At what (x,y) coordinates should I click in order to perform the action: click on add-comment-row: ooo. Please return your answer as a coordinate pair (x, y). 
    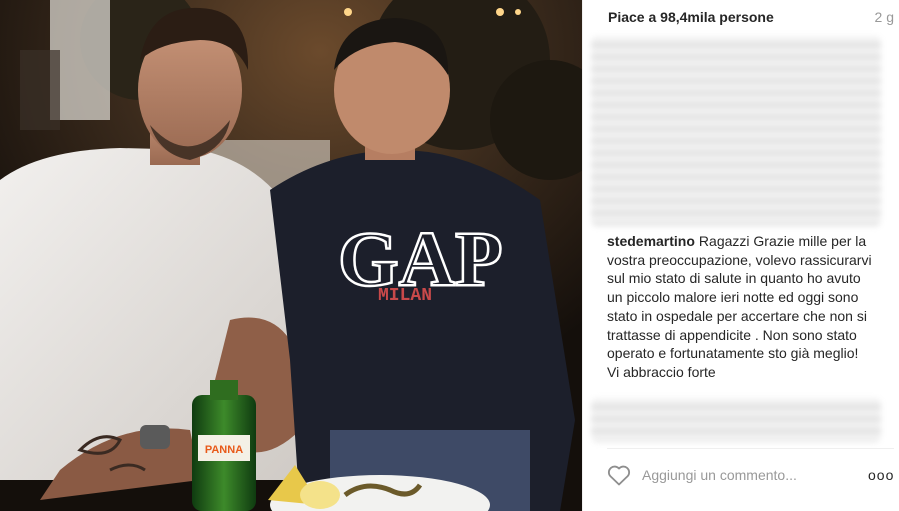
    Looking at the image, I should click on (750, 475).